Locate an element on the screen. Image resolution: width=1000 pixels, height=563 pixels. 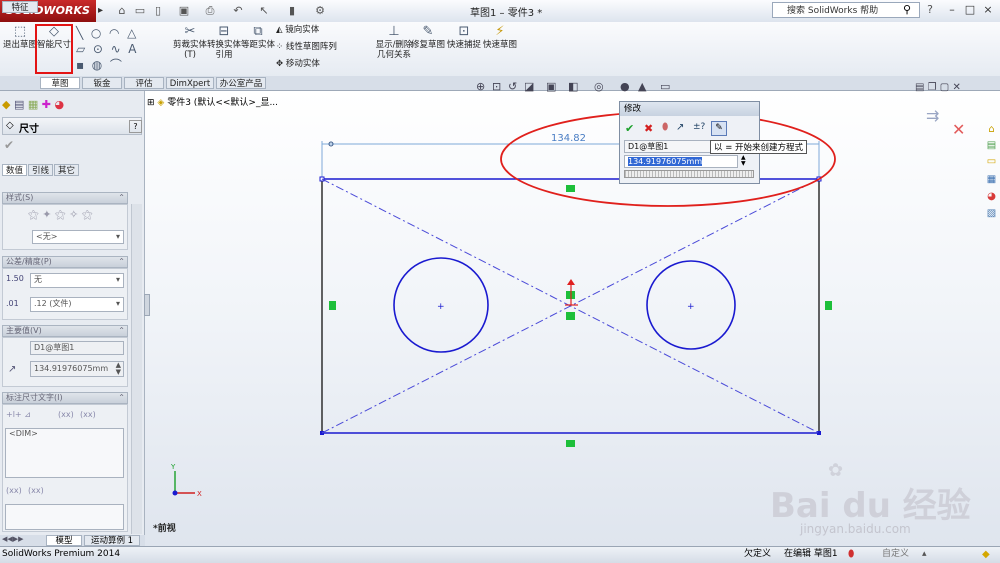
style-group-header: 样式(S) ⌃ is located at coordinates (65, 198).